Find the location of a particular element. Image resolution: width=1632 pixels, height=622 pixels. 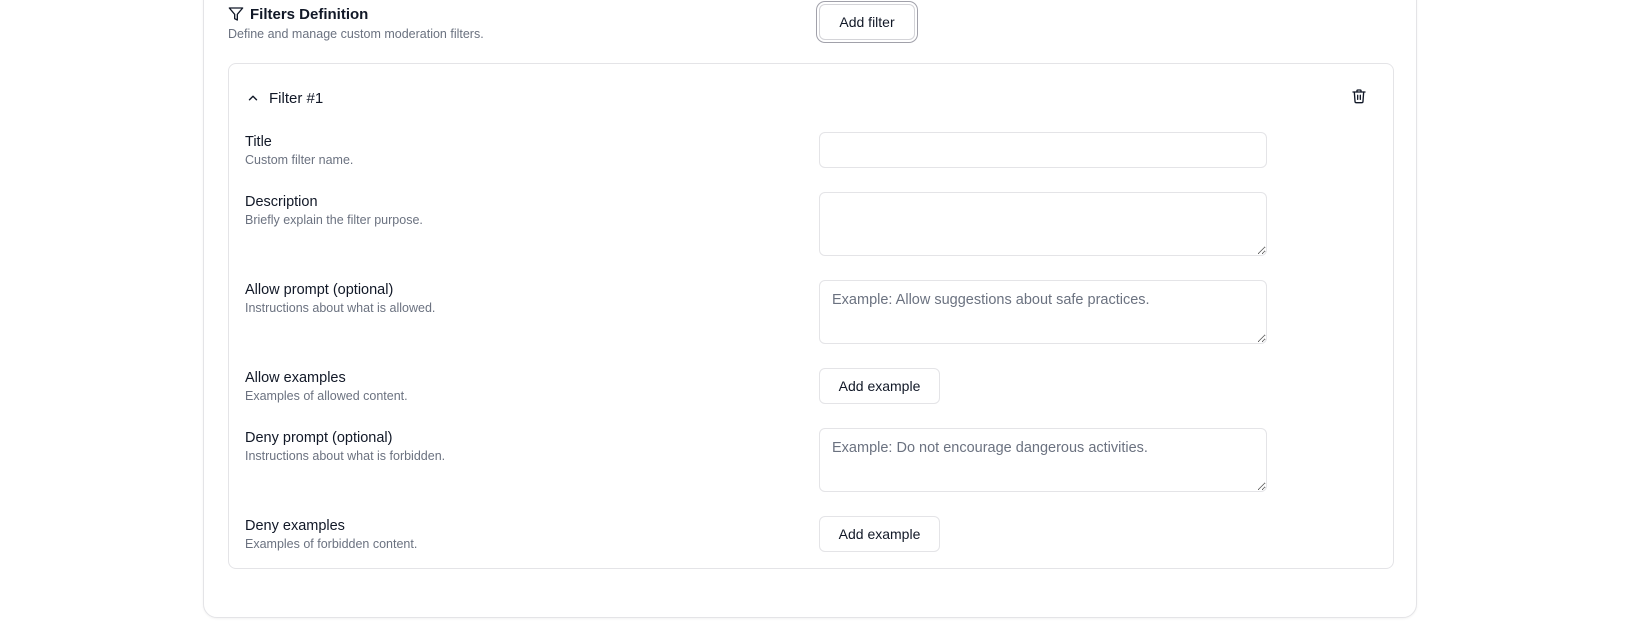

allow-examples-help: Examples of allowed content. is located at coordinates (326, 396).